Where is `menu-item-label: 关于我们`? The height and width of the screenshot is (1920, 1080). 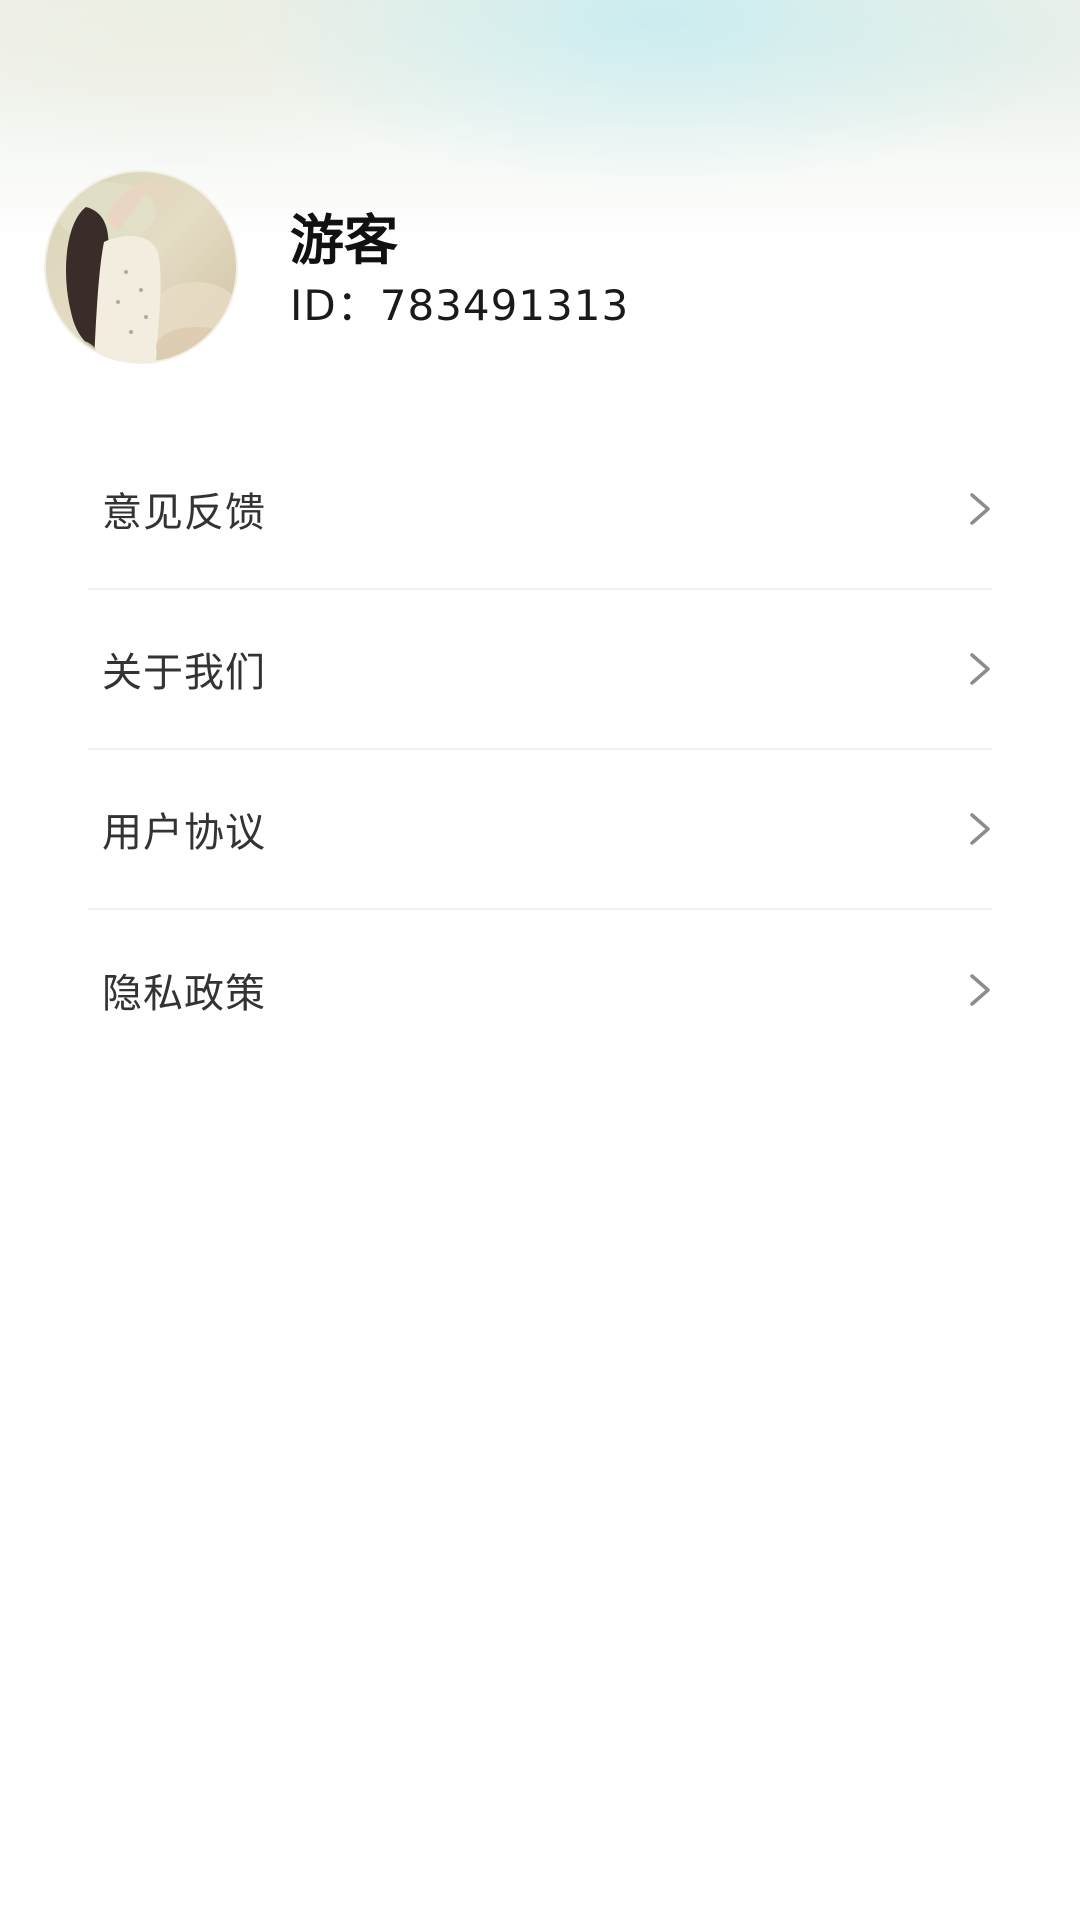
menu-item-label: 关于我们 is located at coordinates (184, 673).